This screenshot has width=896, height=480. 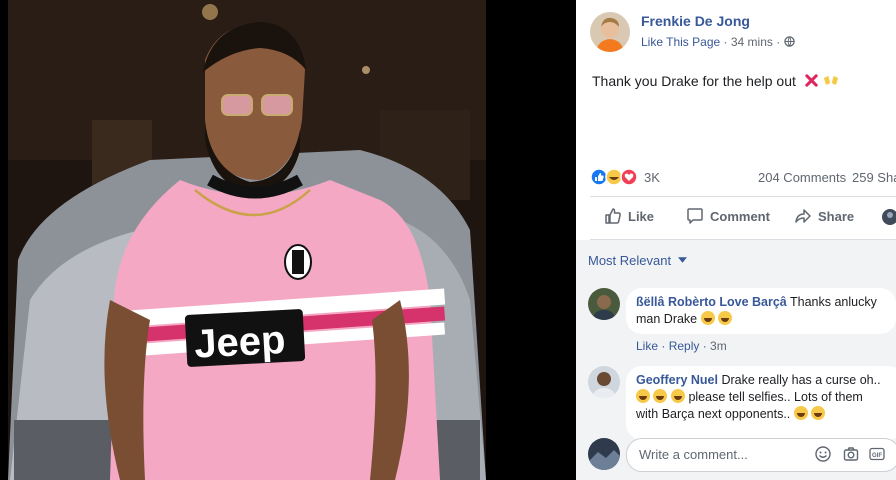 What do you see at coordinates (647, 346) in the screenshot?
I see `comment-like-link: Like` at bounding box center [647, 346].